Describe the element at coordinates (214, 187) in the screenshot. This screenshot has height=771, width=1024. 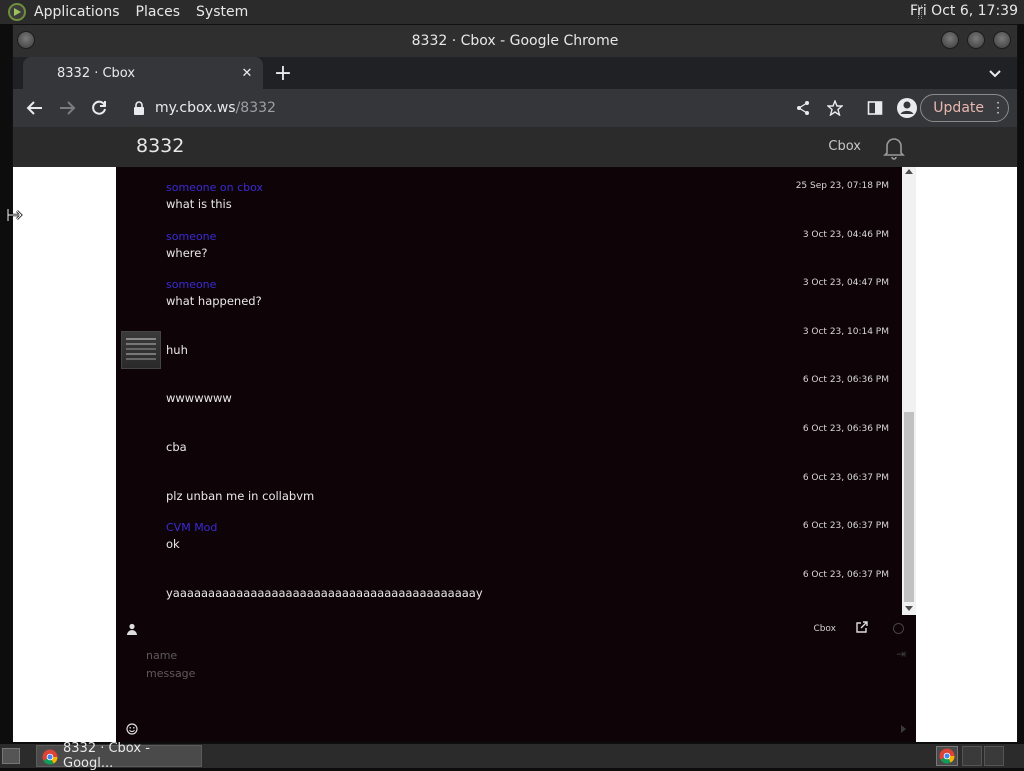
I see `message-author: someone on cbox` at that location.